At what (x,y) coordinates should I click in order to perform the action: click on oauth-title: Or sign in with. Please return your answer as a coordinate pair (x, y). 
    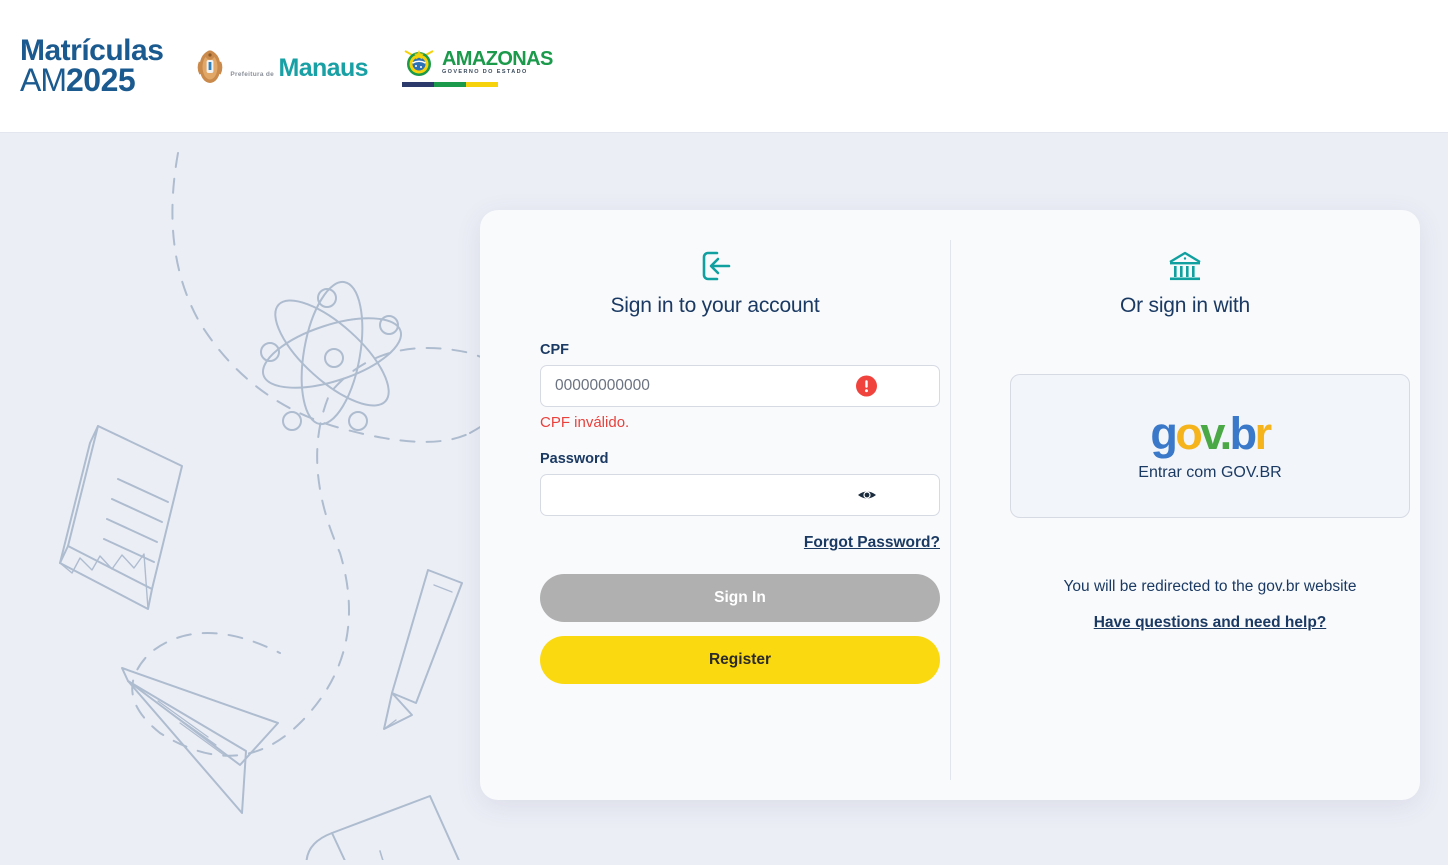
    Looking at the image, I should click on (1185, 305).